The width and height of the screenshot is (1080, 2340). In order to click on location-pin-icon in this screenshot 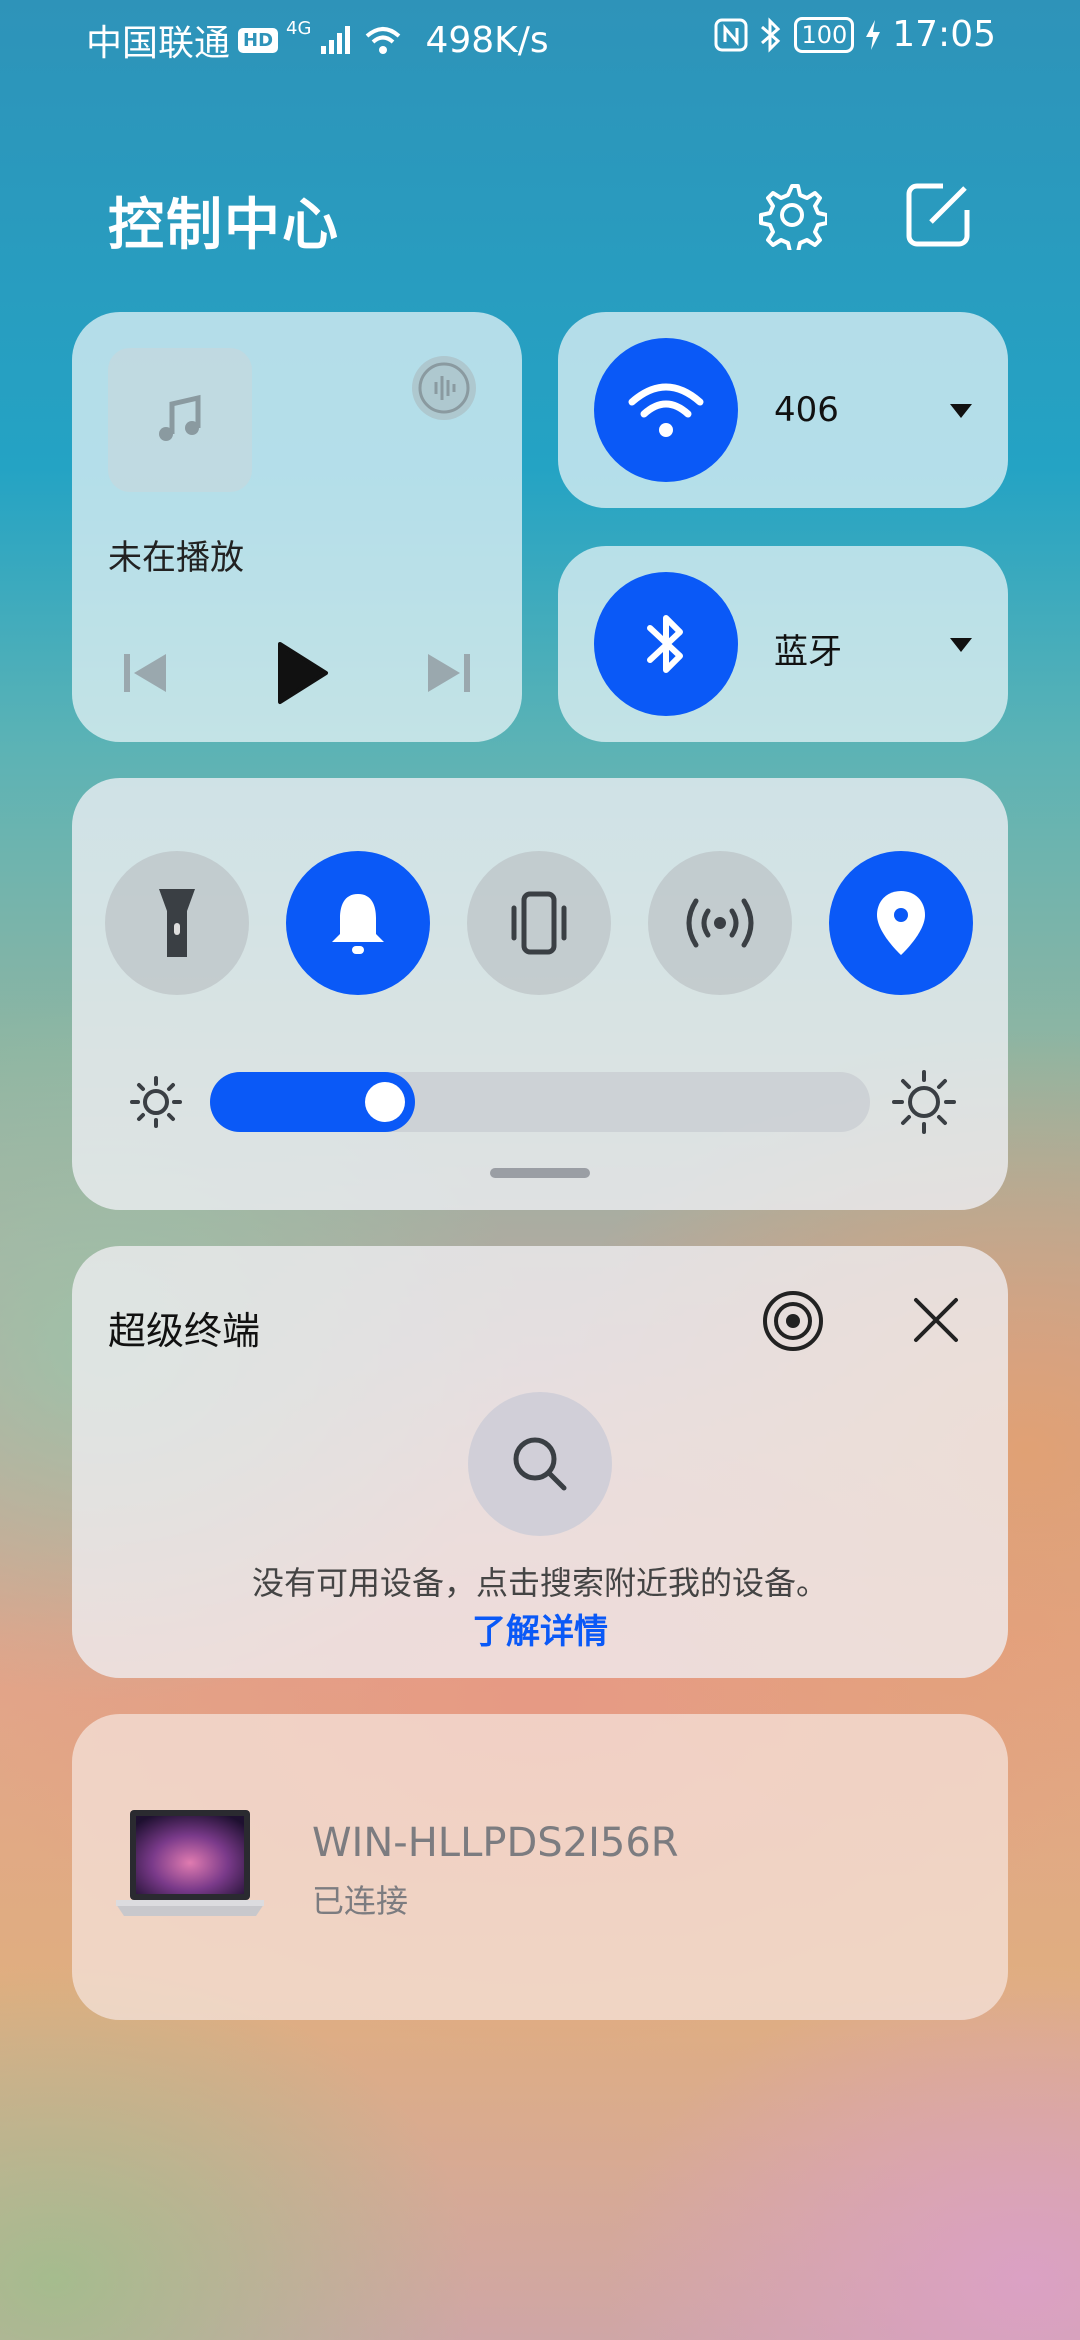, I will do `click(901, 923)`.